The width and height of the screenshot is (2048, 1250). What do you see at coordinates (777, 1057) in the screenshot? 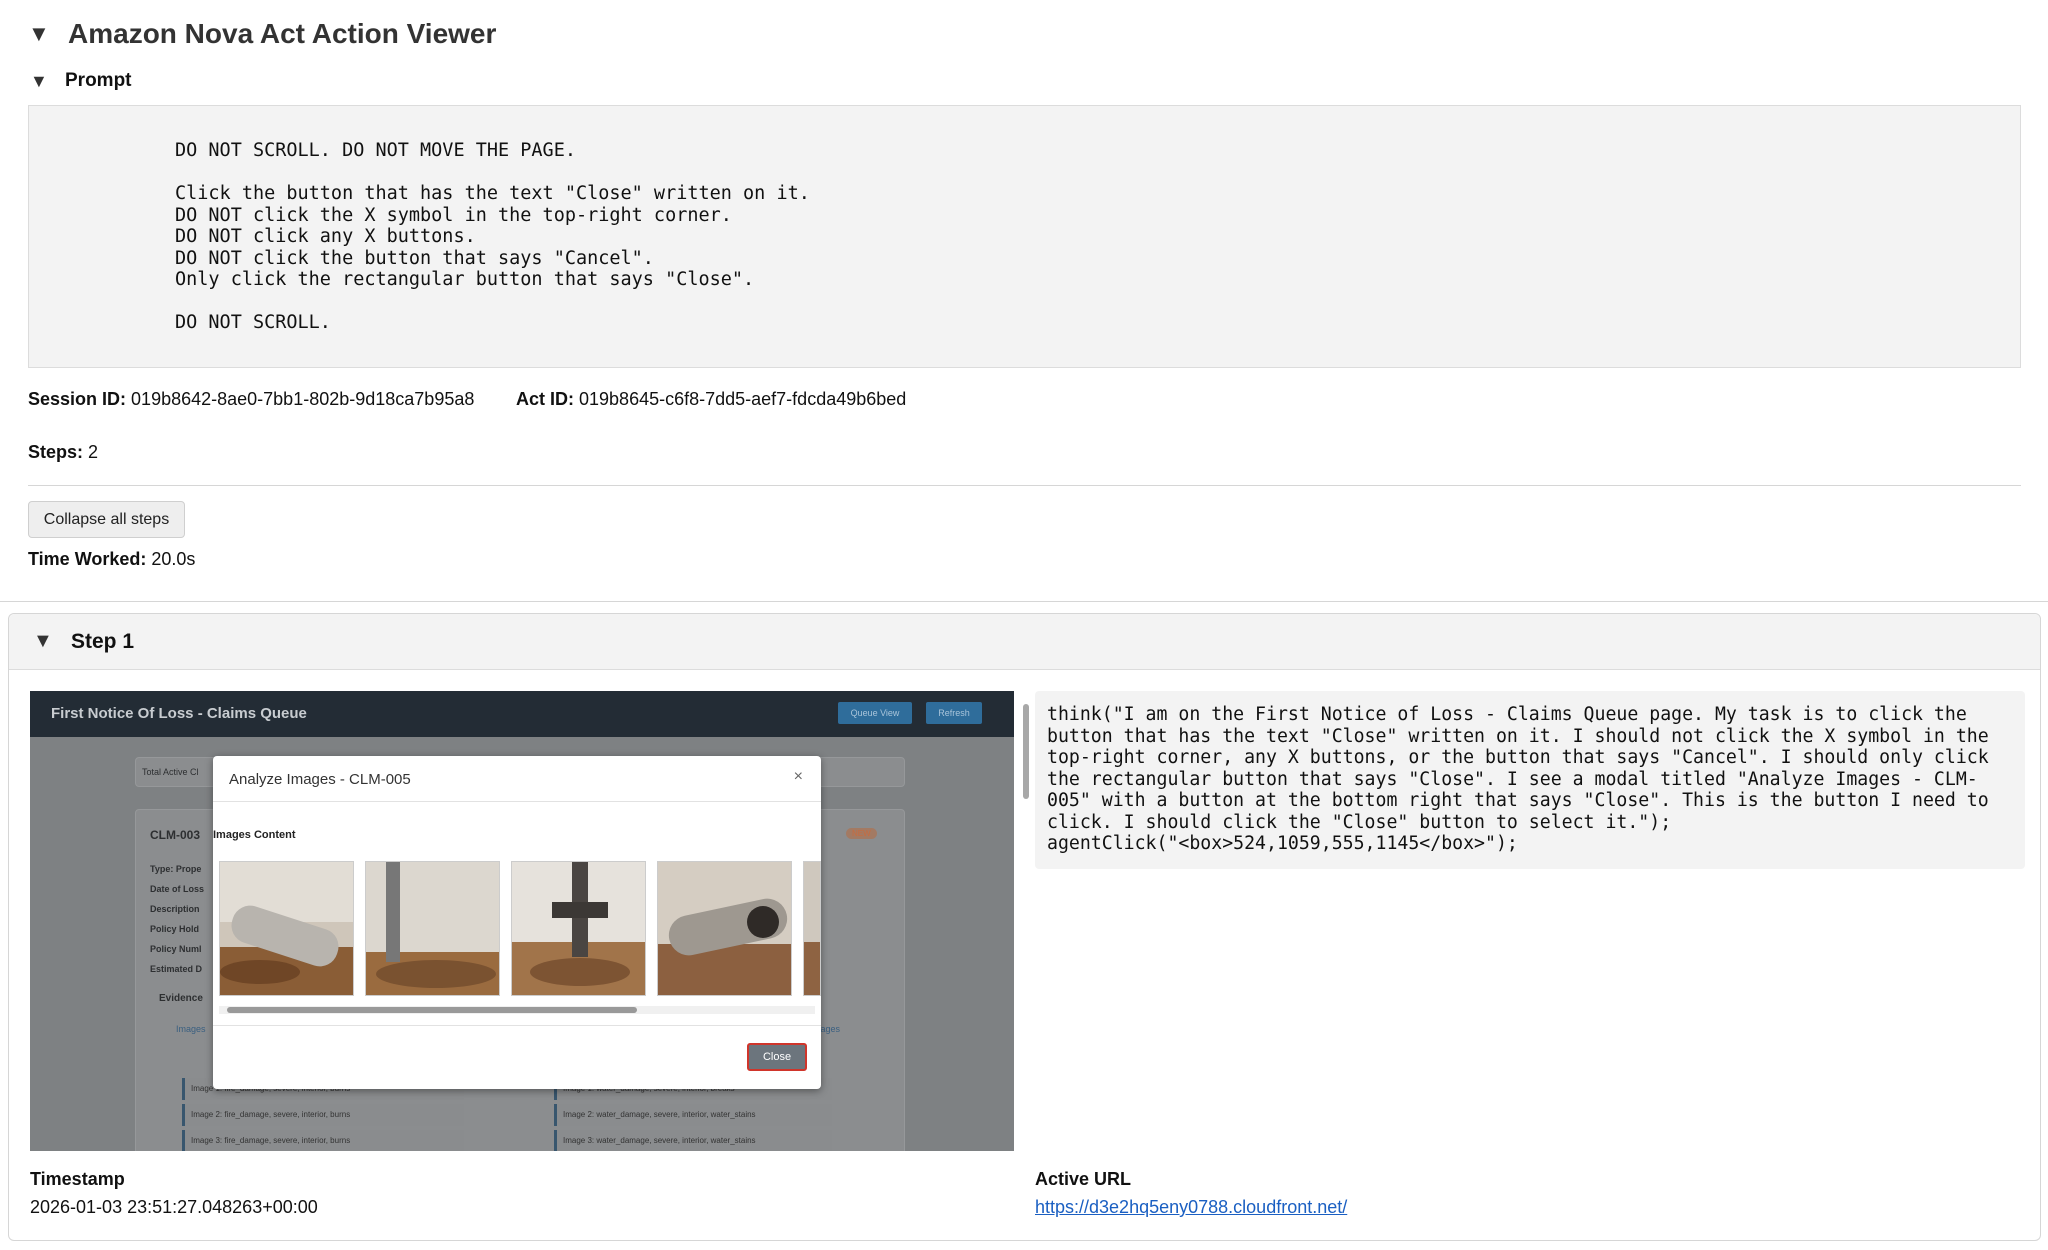
I see `close-button: Close` at bounding box center [777, 1057].